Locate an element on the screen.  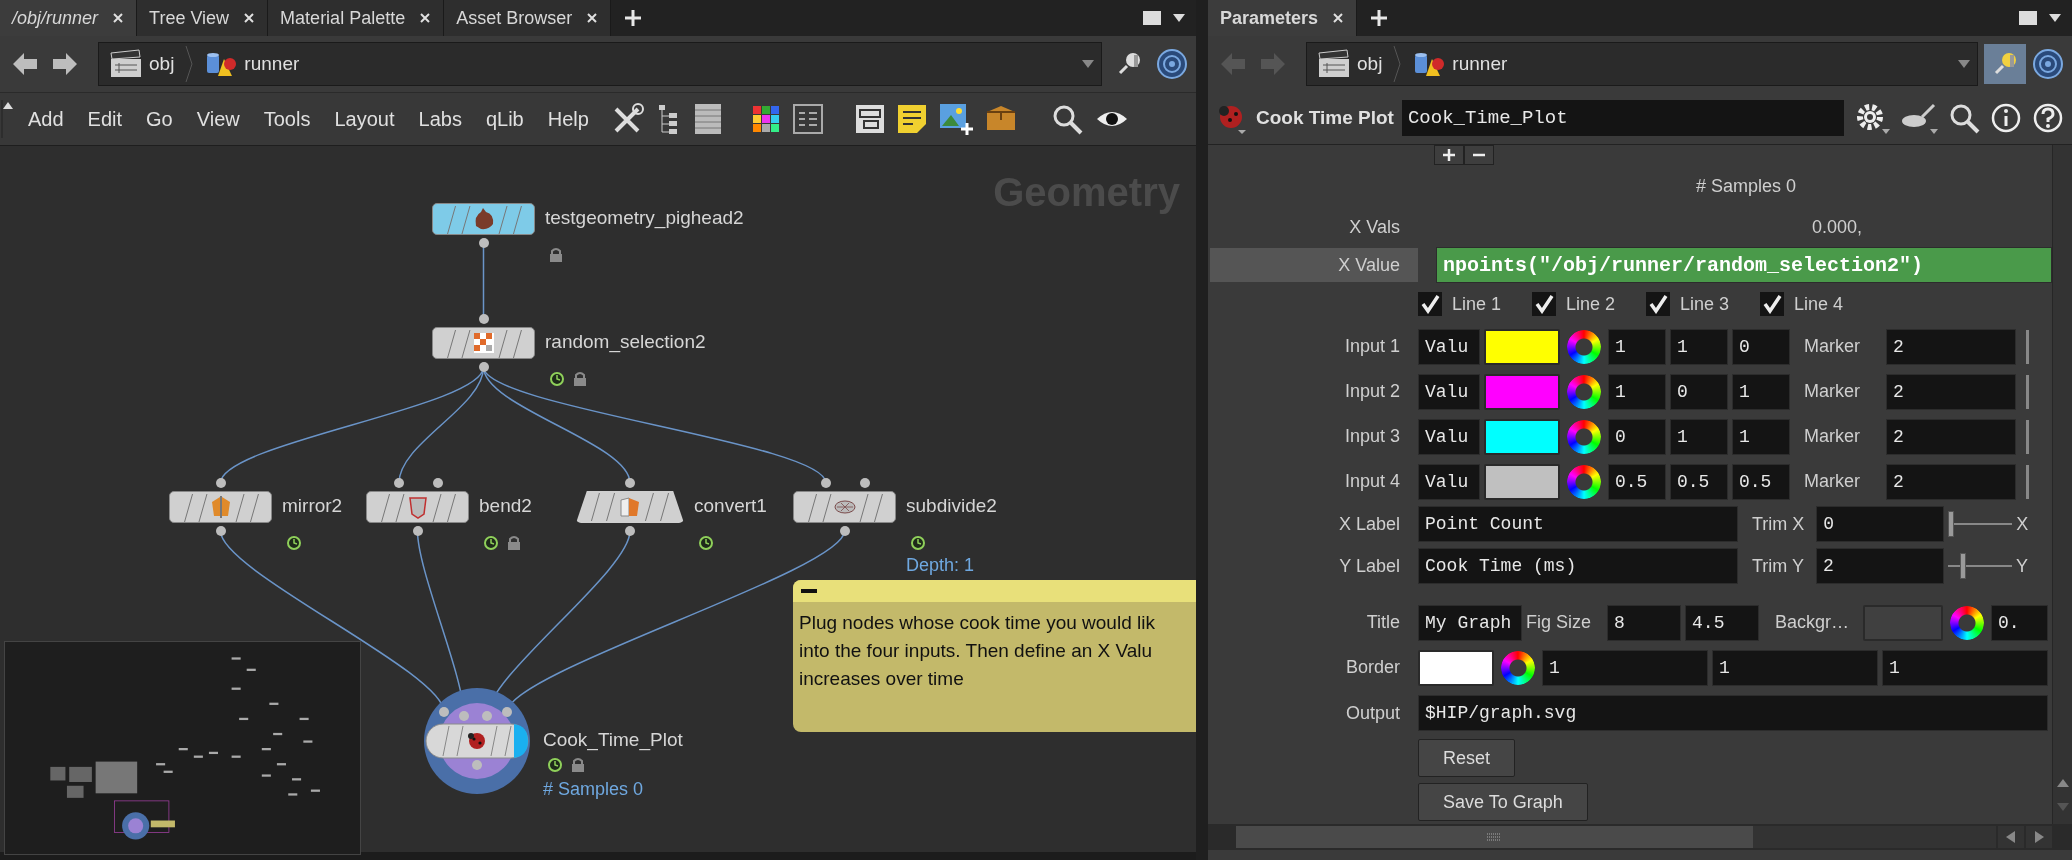
input-field: 0. is located at coordinates (2019, 622).